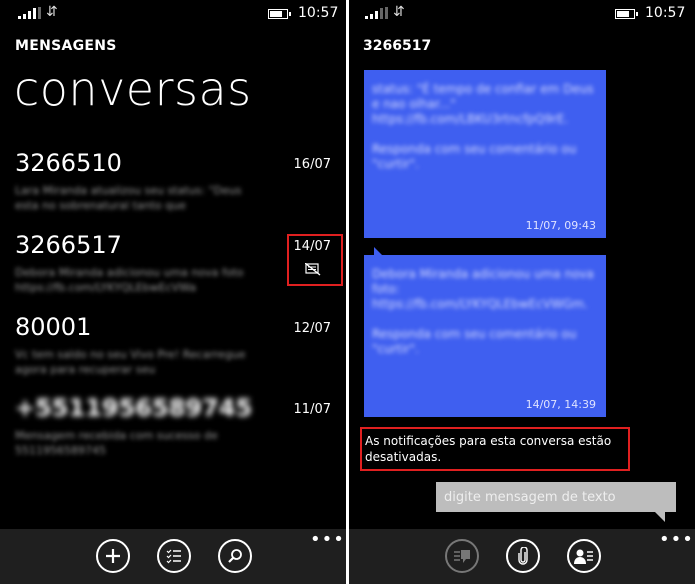  I want to click on send-icon, so click(462, 556).